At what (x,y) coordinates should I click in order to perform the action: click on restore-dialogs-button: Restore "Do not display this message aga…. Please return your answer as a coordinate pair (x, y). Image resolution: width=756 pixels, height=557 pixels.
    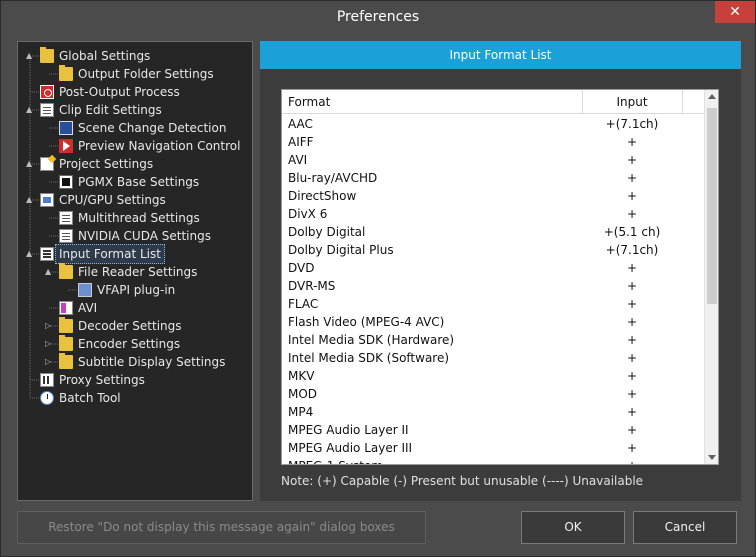
    Looking at the image, I should click on (221, 527).